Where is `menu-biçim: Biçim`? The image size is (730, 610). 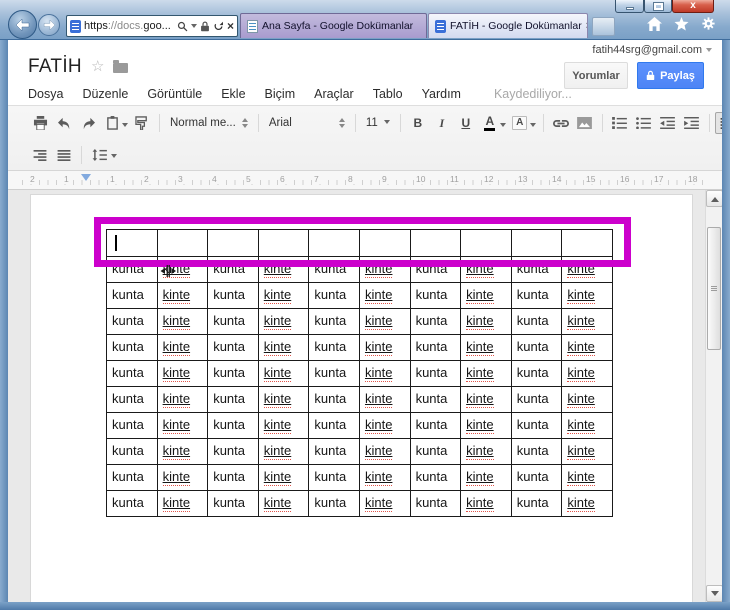
menu-biçim: Biçim is located at coordinates (280, 94).